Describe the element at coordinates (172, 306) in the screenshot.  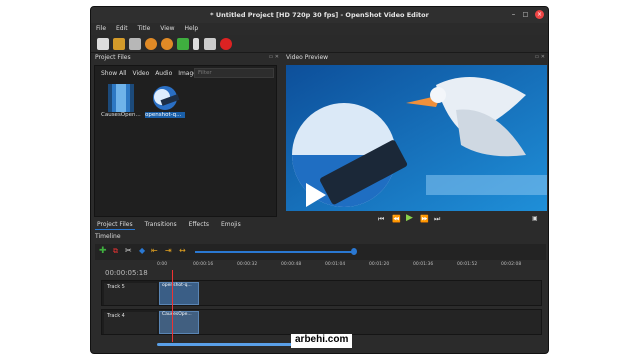
I see `playhead` at that location.